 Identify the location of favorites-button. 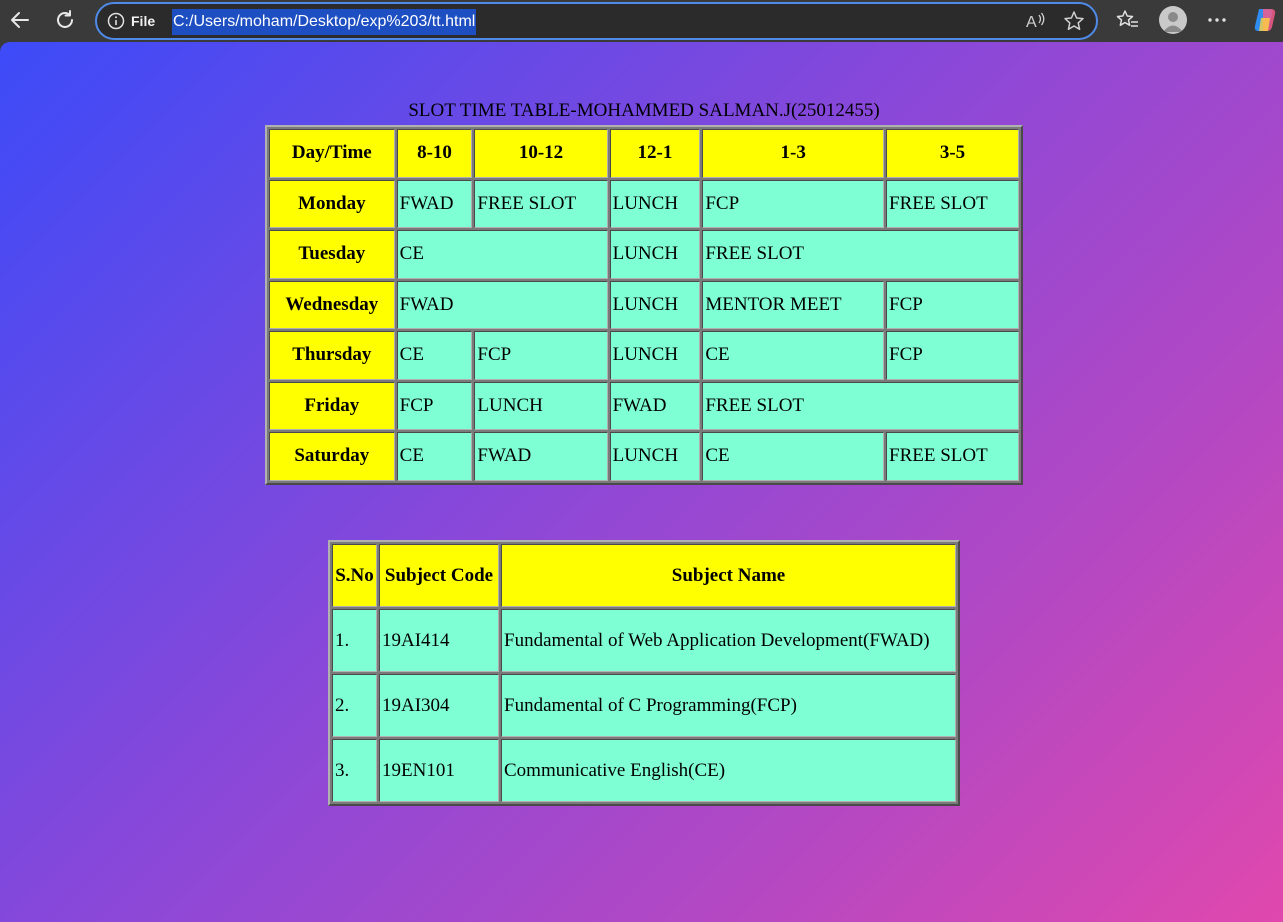
(1128, 20).